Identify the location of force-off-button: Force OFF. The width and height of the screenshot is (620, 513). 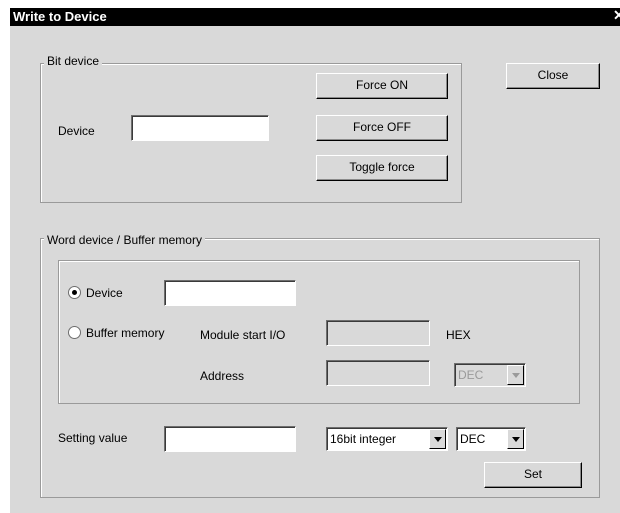
(382, 128).